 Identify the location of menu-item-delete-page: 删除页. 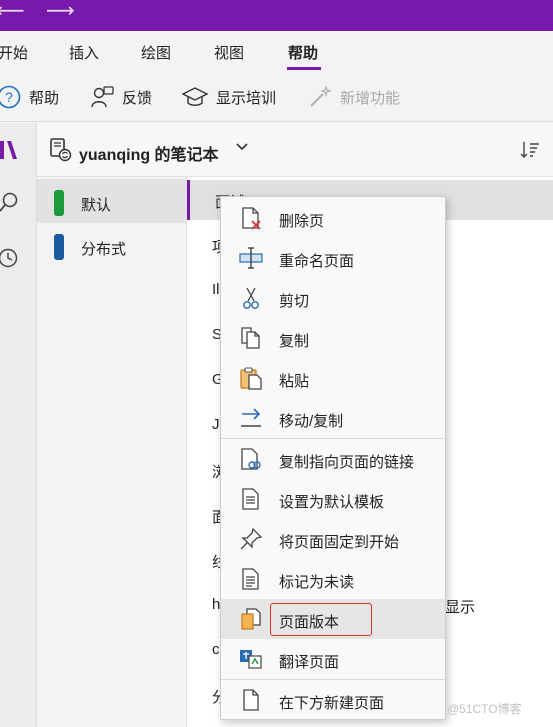
(333, 218).